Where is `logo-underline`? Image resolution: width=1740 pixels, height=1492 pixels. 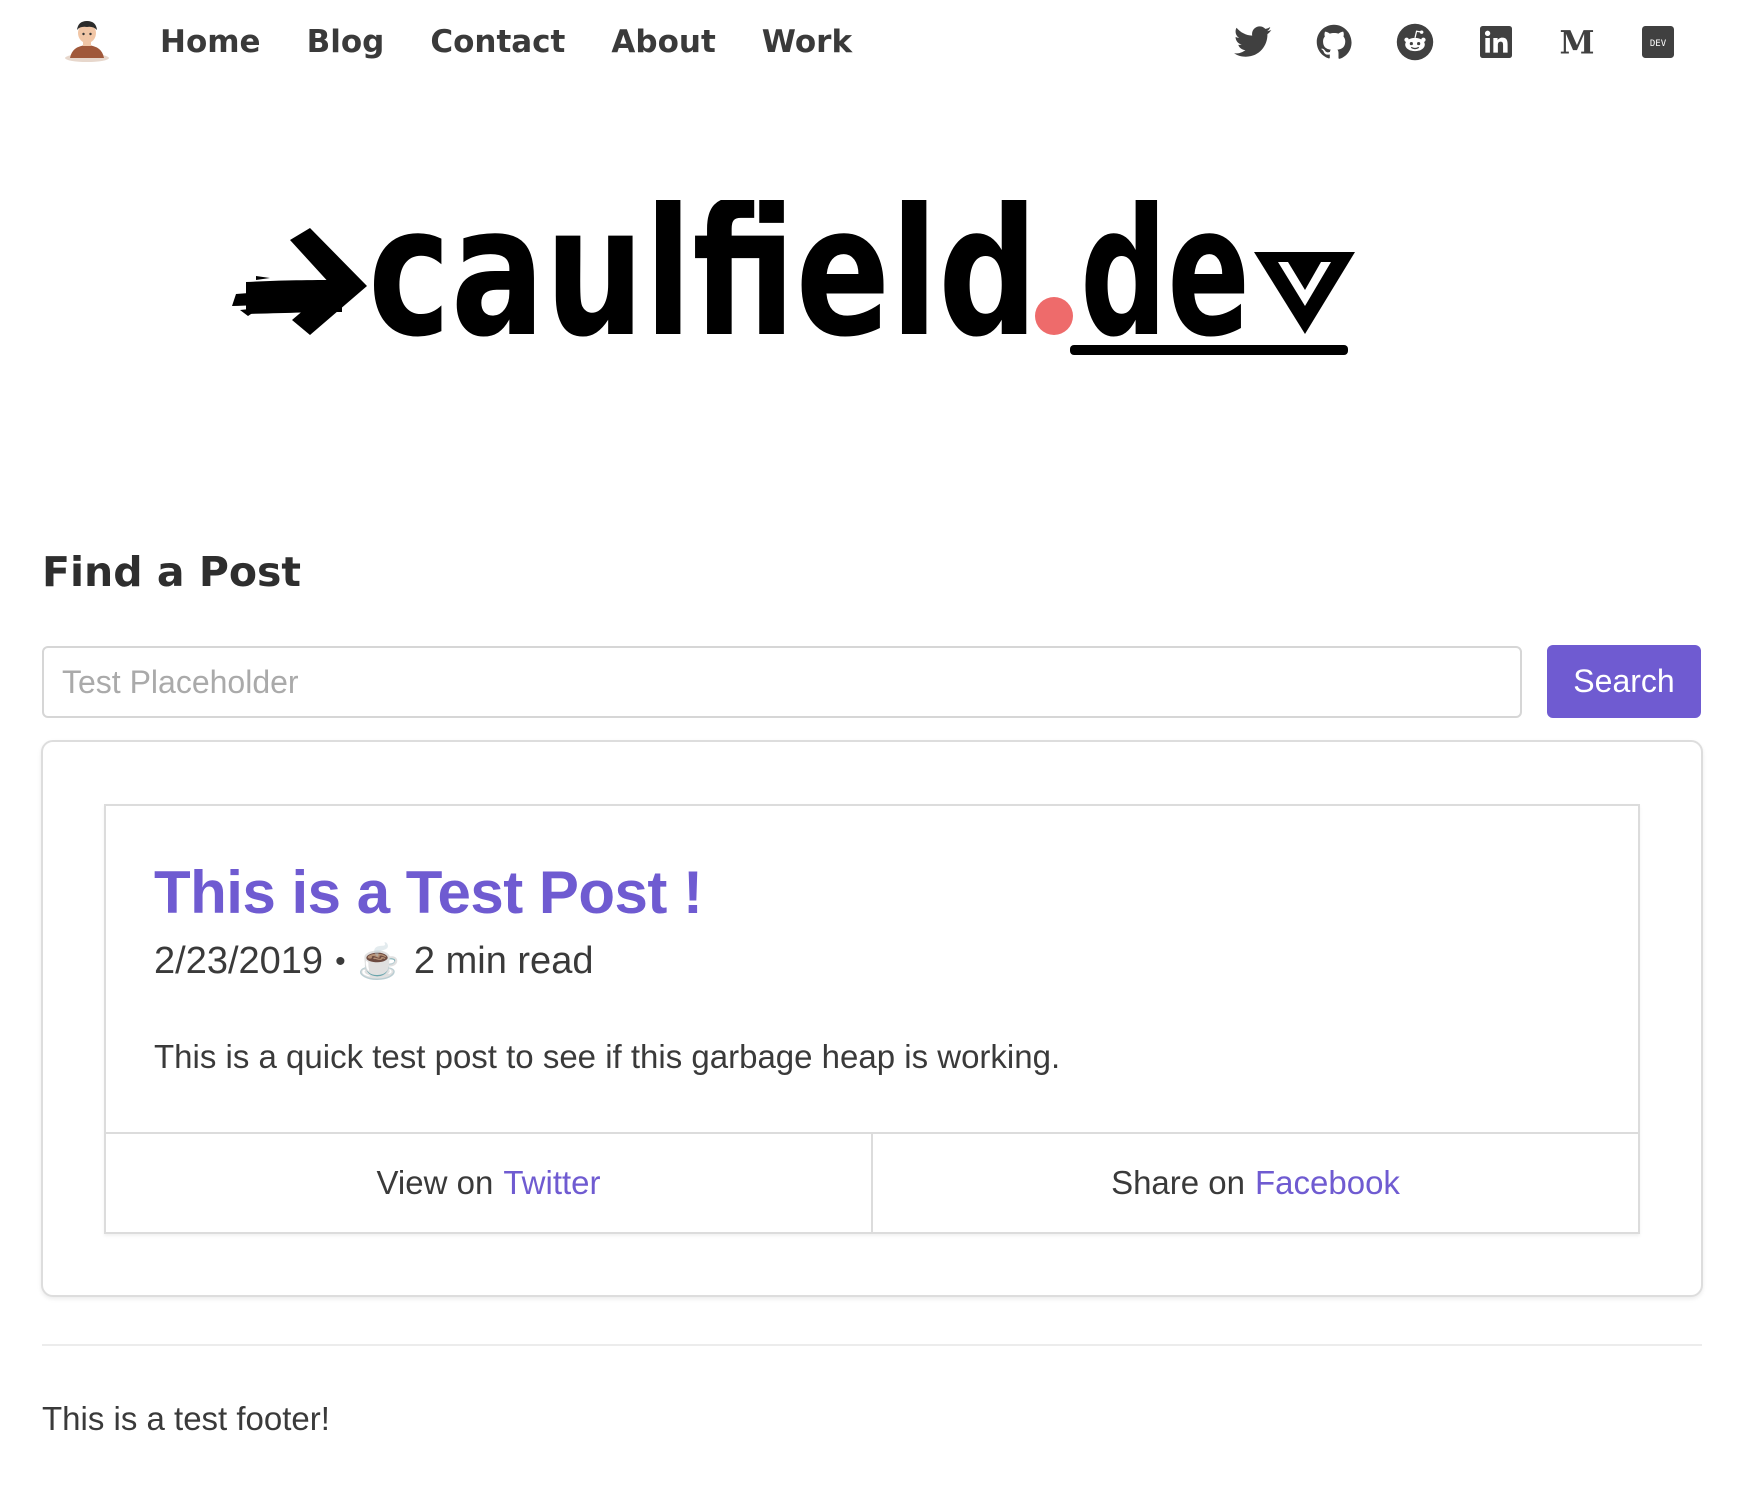 logo-underline is located at coordinates (1209, 350).